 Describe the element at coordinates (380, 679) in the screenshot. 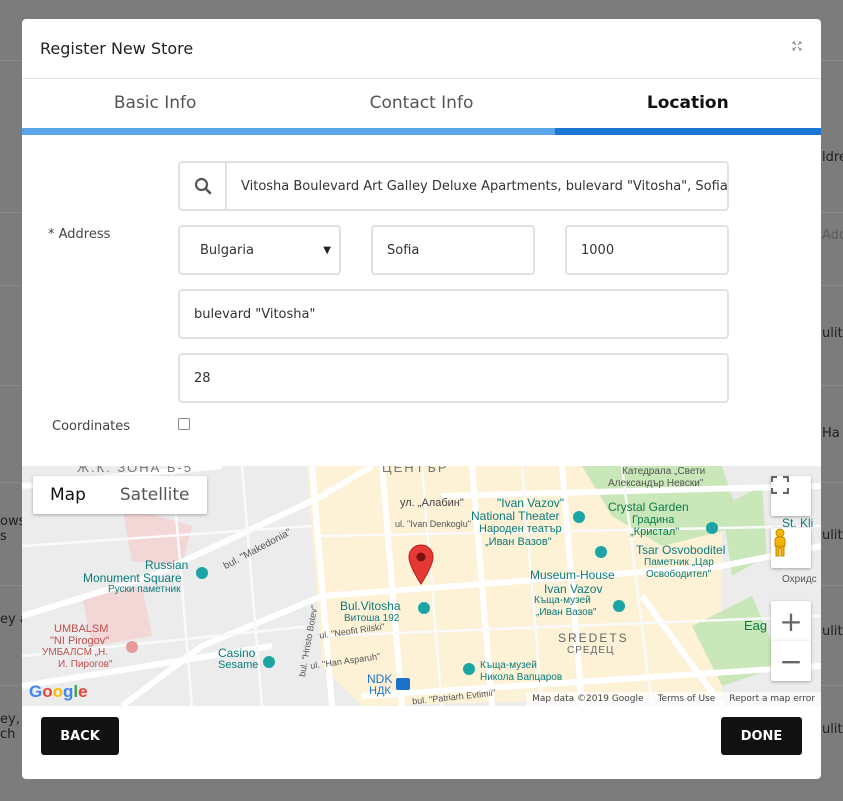

I see `map-label: NDK` at that location.